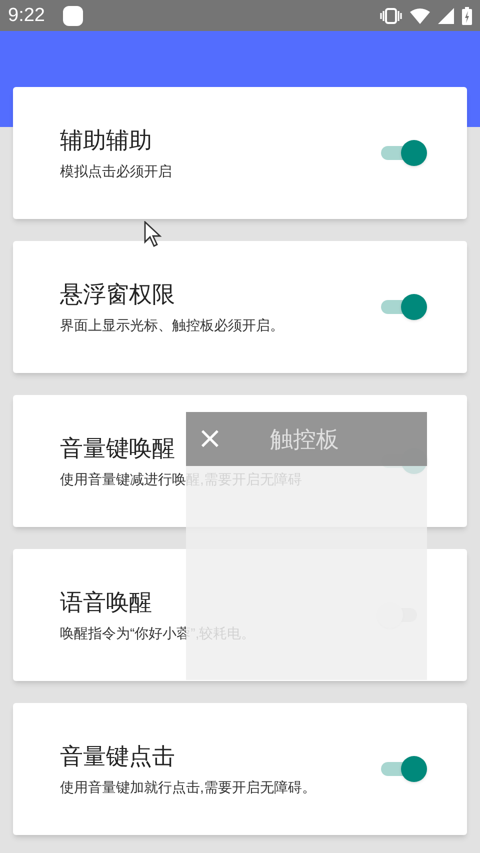 The image size is (480, 853). Describe the element at coordinates (116, 171) in the screenshot. I see `setting-description: 模拟点击必须开启` at that location.